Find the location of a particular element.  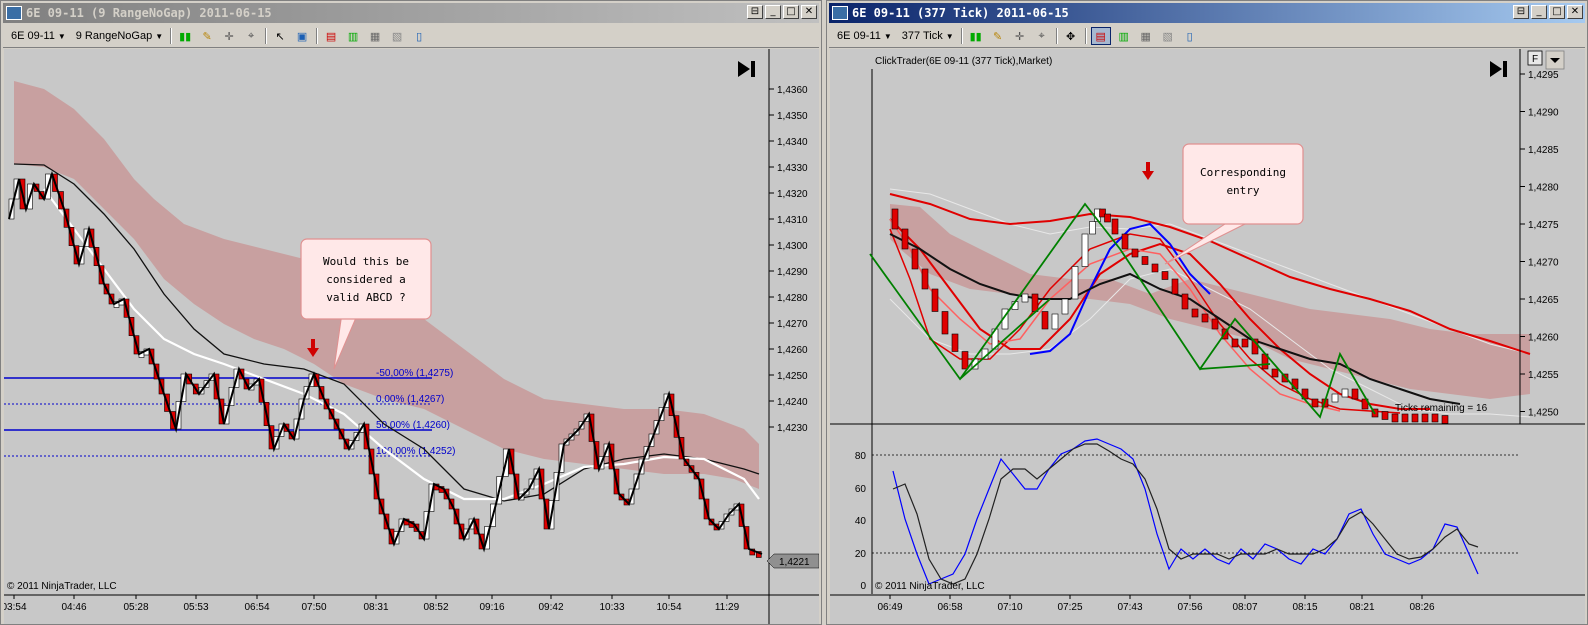

price-tick-label: 1,4290 is located at coordinates (792, 272).